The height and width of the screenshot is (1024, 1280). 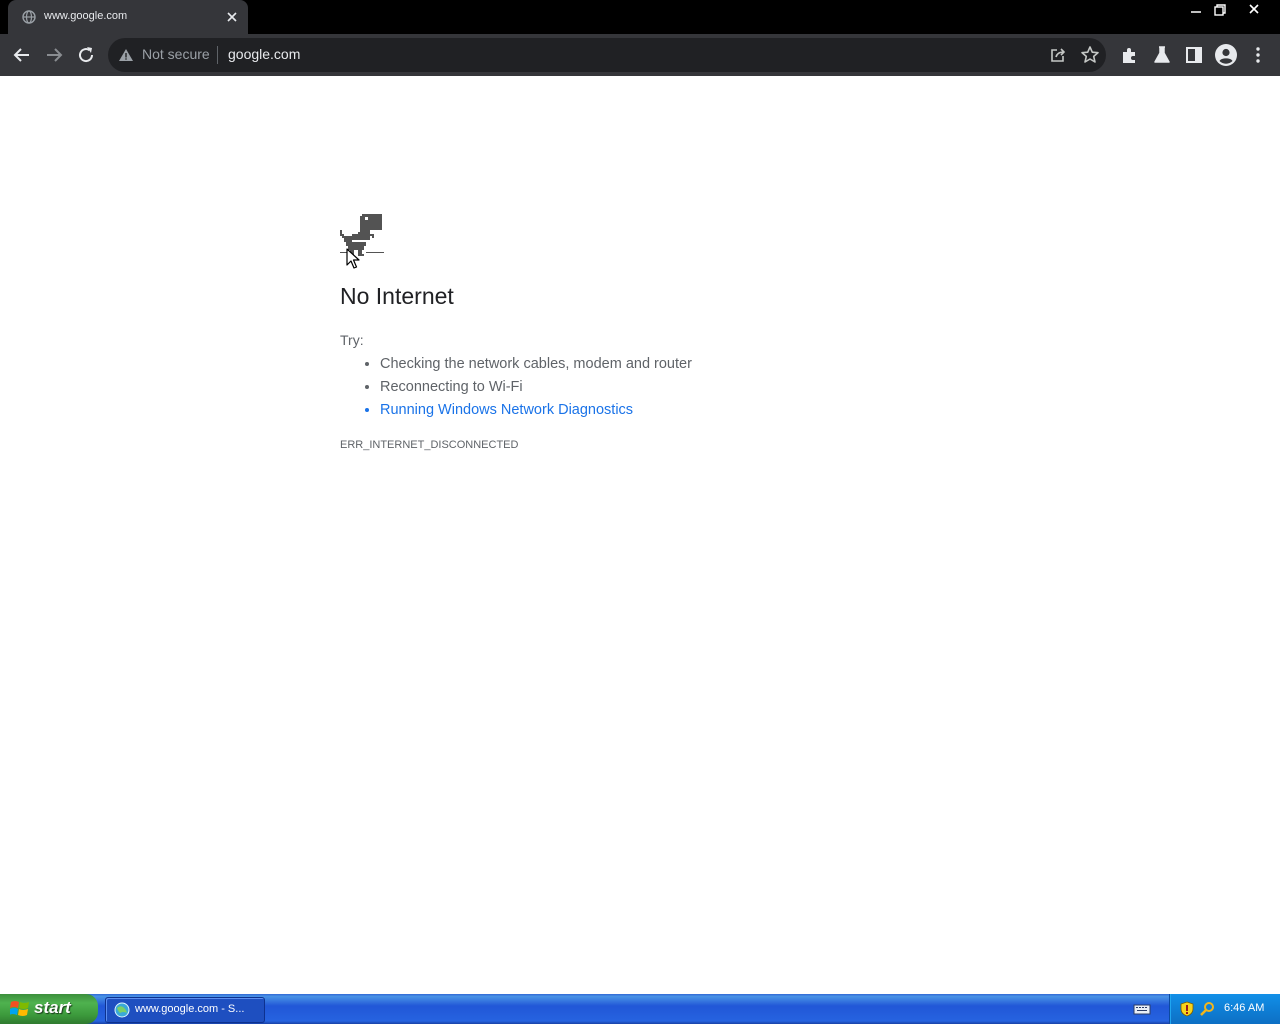 I want to click on mouse-cursor-icon, so click(x=354, y=259).